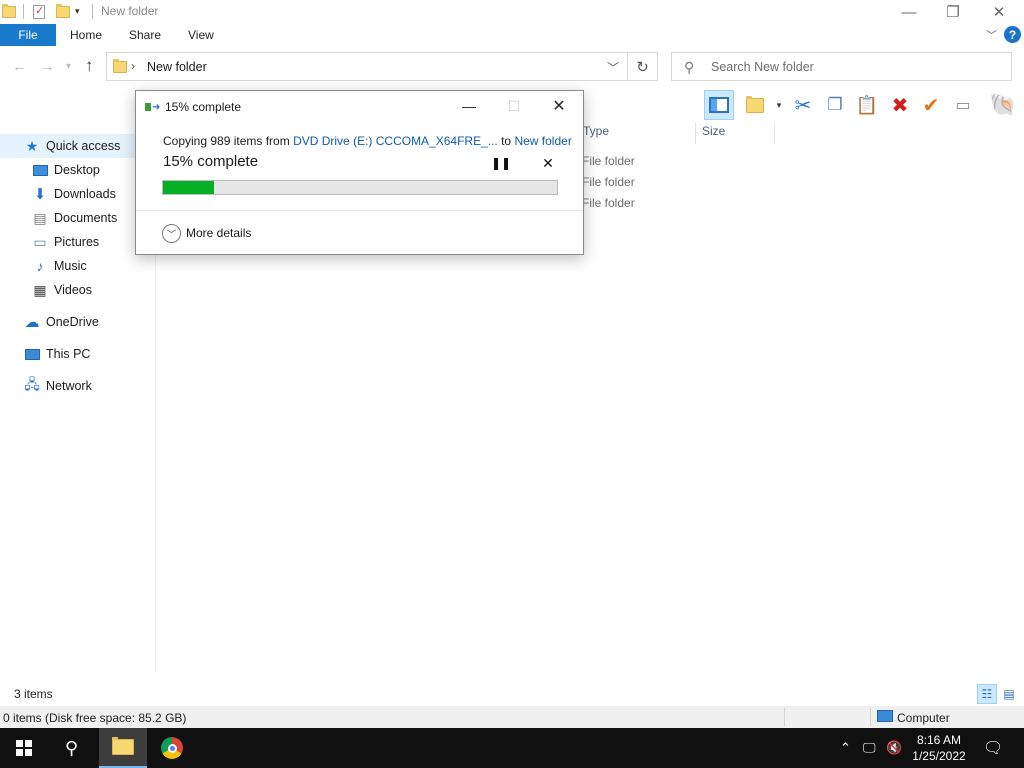 The height and width of the screenshot is (768, 1024). What do you see at coordinates (512, 35) in the screenshot?
I see `ribbon: File Home Share View ﹀ ?` at bounding box center [512, 35].